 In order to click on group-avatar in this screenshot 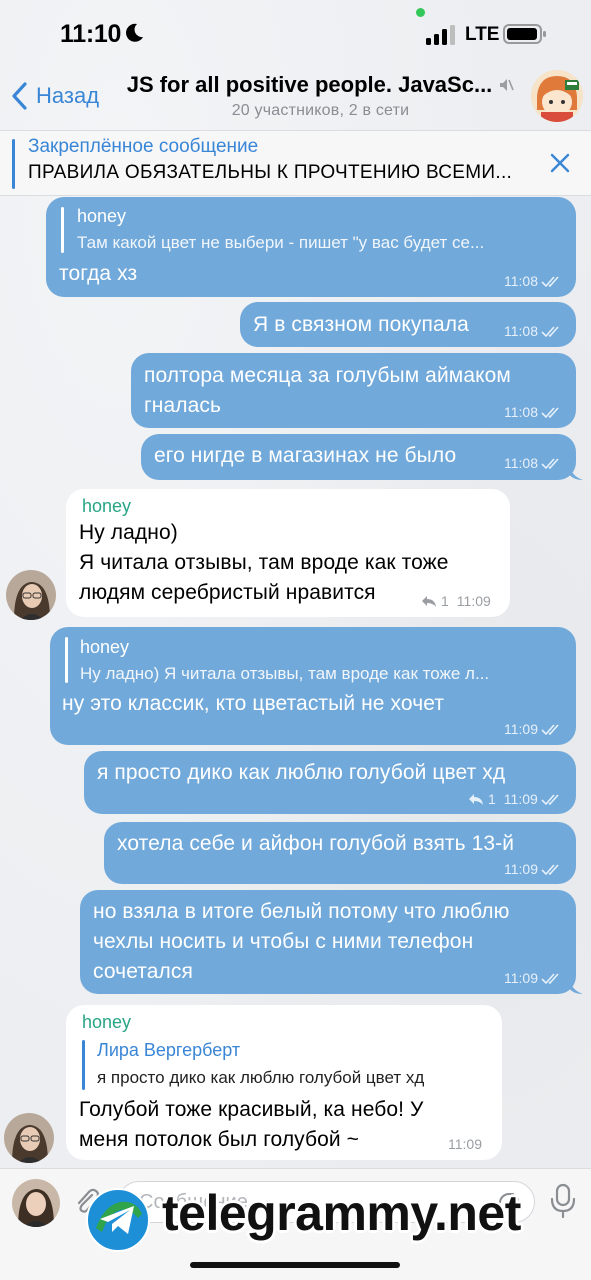, I will do `click(557, 96)`.